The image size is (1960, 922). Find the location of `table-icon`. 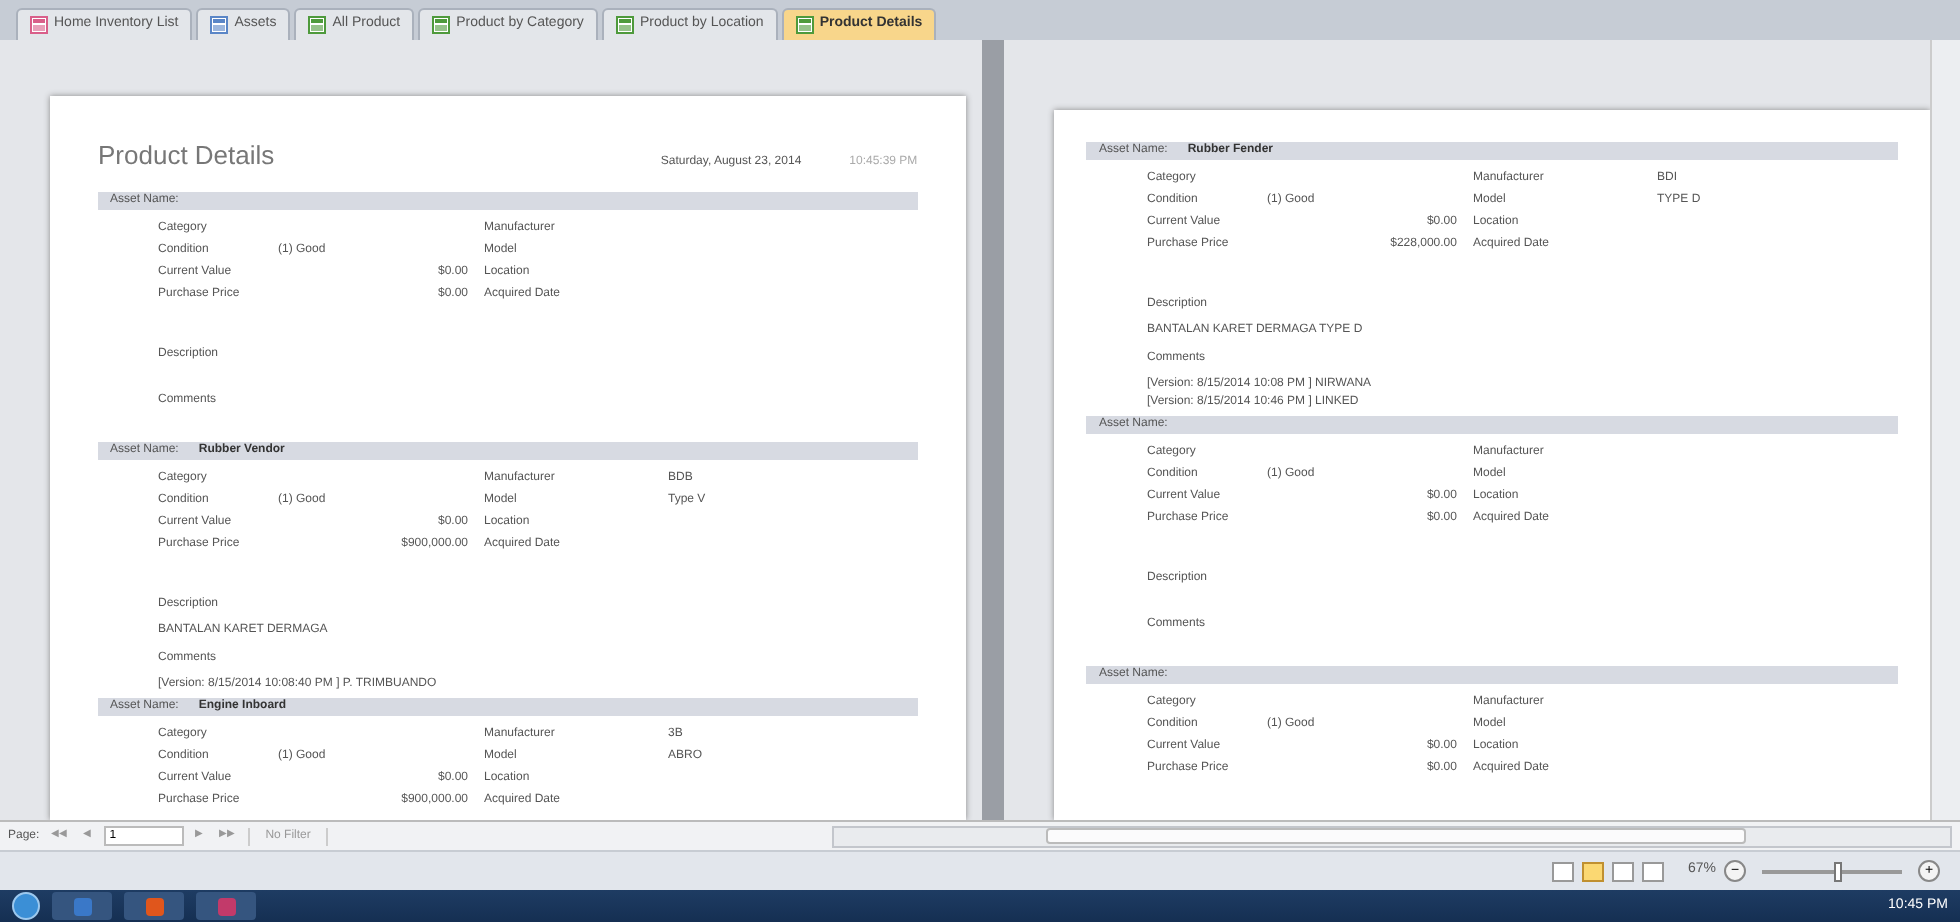

table-icon is located at coordinates (219, 25).